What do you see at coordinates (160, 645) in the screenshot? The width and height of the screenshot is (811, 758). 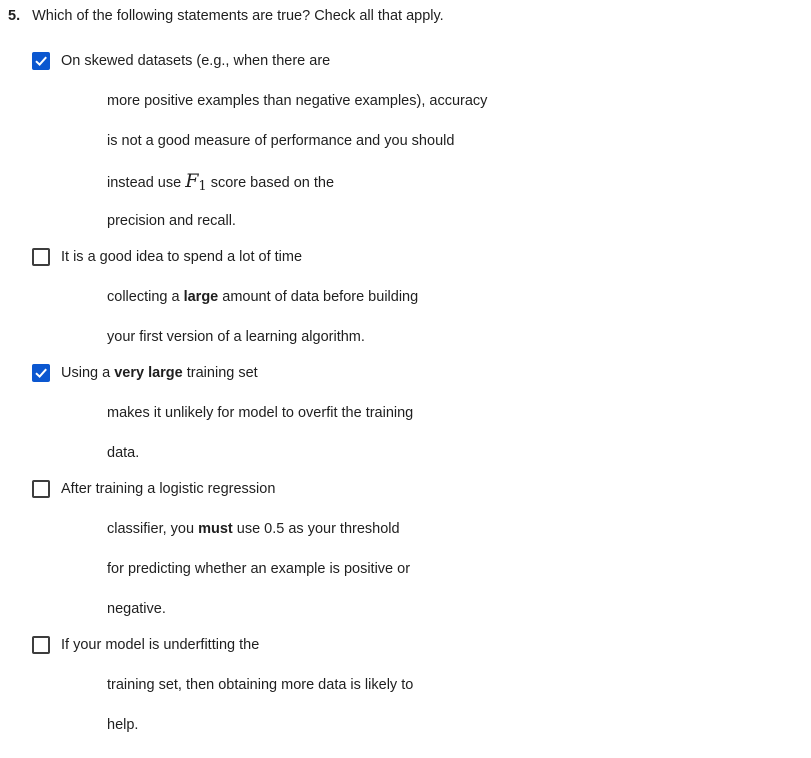 I see `option-5-text: If your model is underfitting the` at bounding box center [160, 645].